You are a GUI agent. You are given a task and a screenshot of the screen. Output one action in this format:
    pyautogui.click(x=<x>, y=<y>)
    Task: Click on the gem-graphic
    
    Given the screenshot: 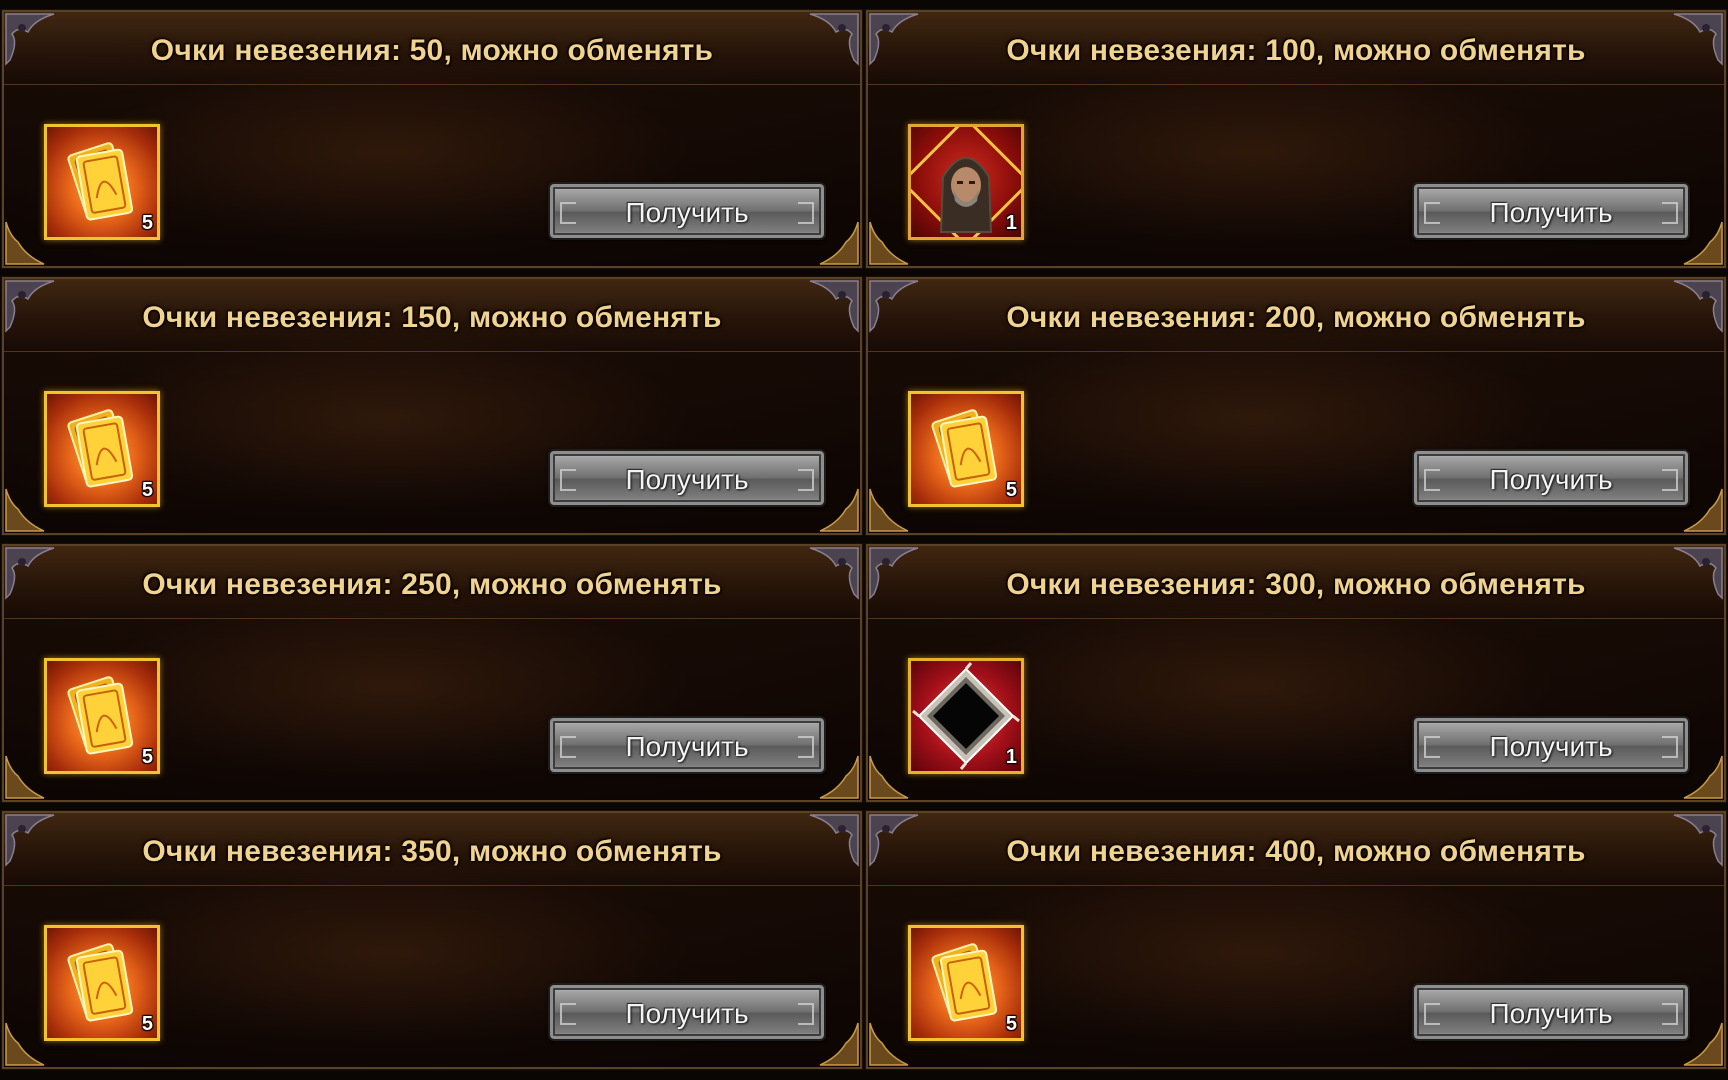 What is the action you would take?
    pyautogui.click(x=966, y=716)
    